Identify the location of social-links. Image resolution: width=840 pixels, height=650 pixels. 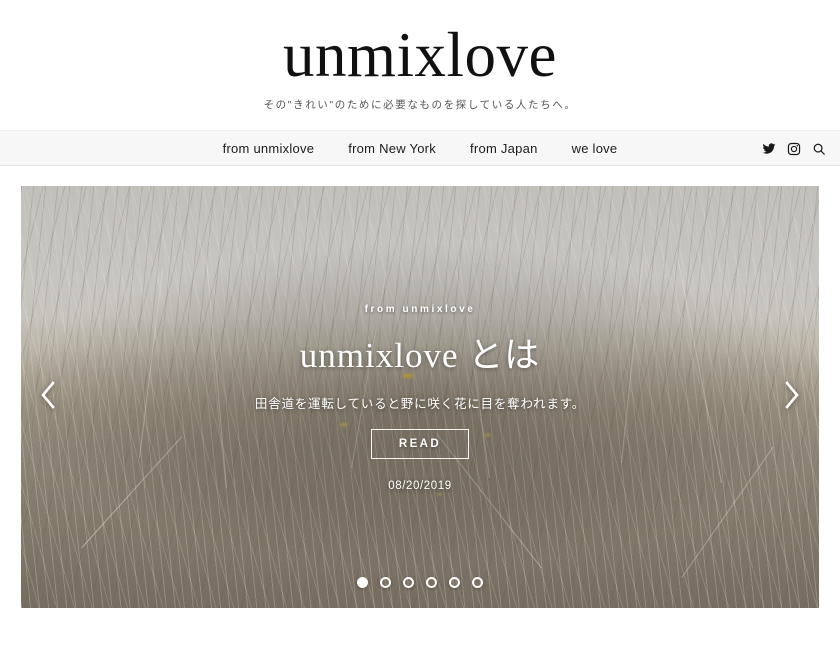
(794, 149).